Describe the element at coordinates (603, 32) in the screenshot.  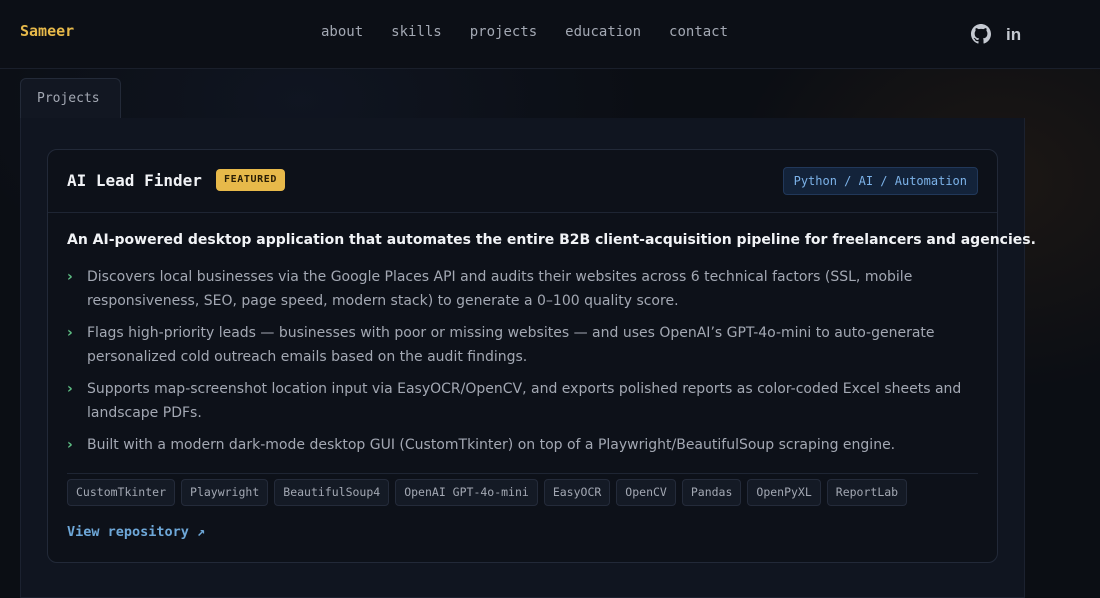
I see `nav-education: education` at that location.